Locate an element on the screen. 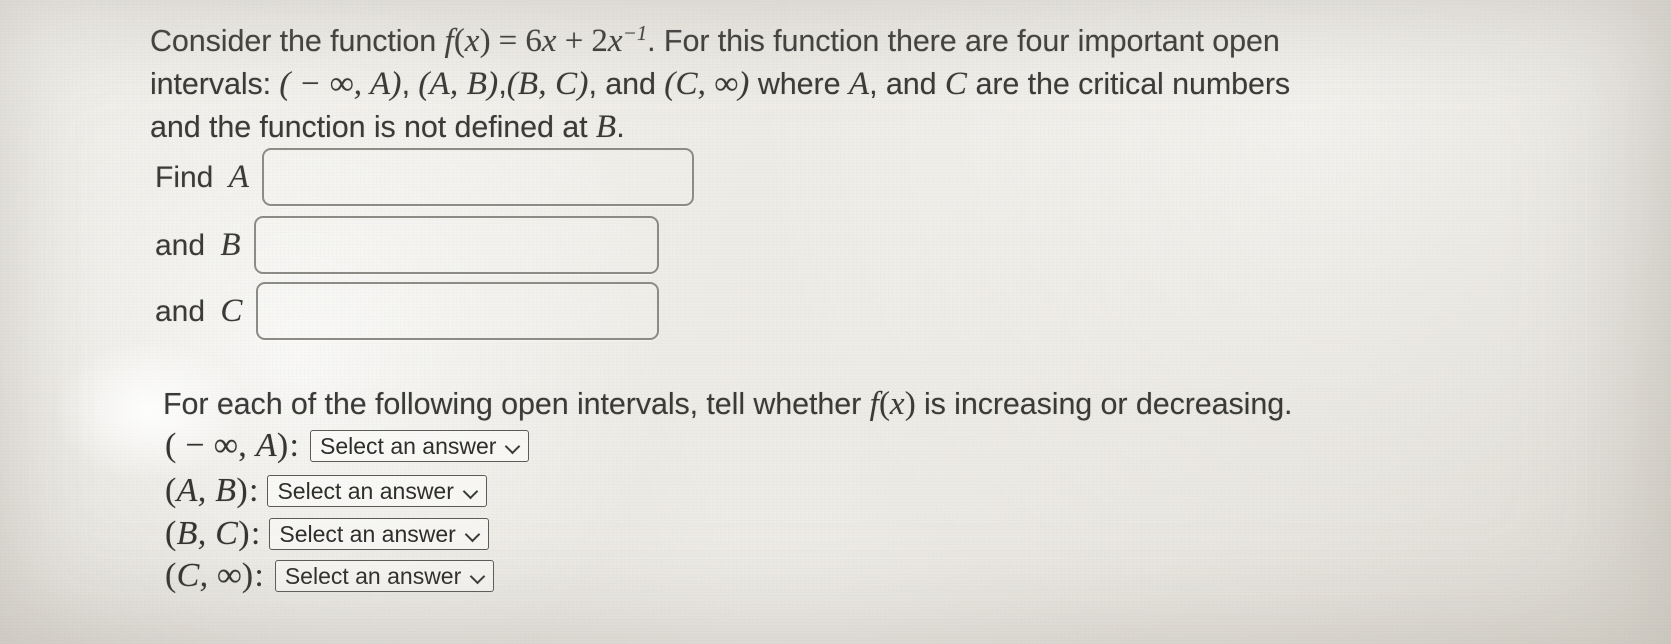  interval-row-C-inf: (C, ∞): Select an answer is located at coordinates (330, 576).